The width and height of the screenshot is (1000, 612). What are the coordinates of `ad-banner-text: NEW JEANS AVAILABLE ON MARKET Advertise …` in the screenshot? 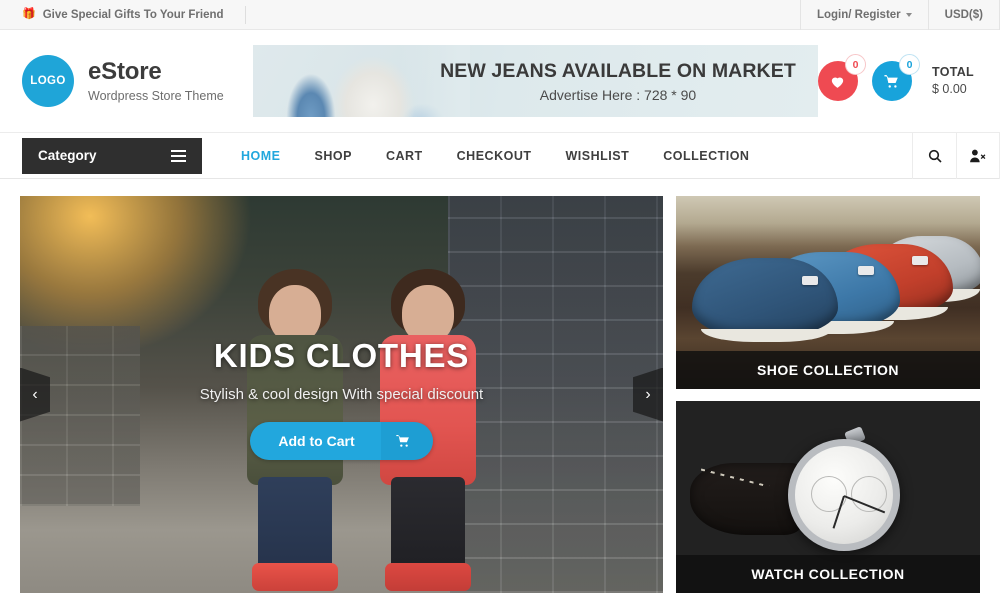 It's located at (618, 81).